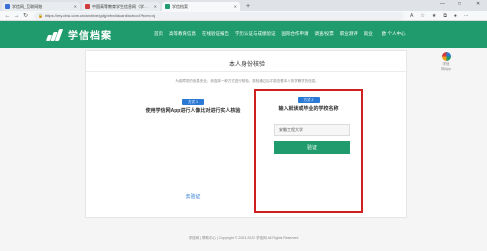  I want to click on page-title: 本人身份核验, so click(246, 65).